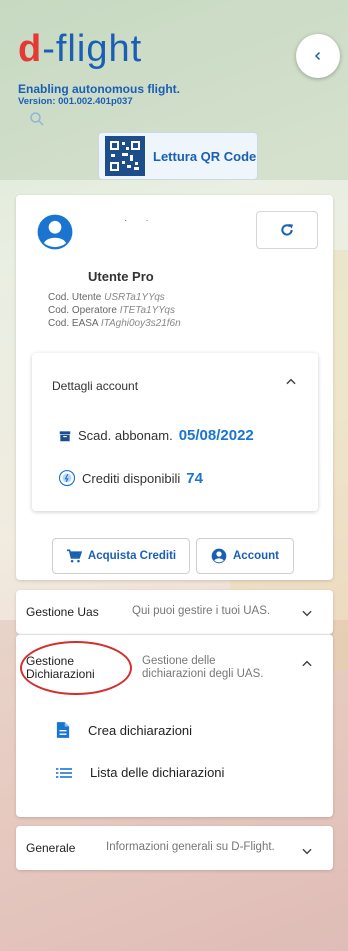 Image resolution: width=348 pixels, height=951 pixels. What do you see at coordinates (114, 323) in the screenshot?
I see `code-easa: Cod. EASA ITAghi0oy3s21f6n` at bounding box center [114, 323].